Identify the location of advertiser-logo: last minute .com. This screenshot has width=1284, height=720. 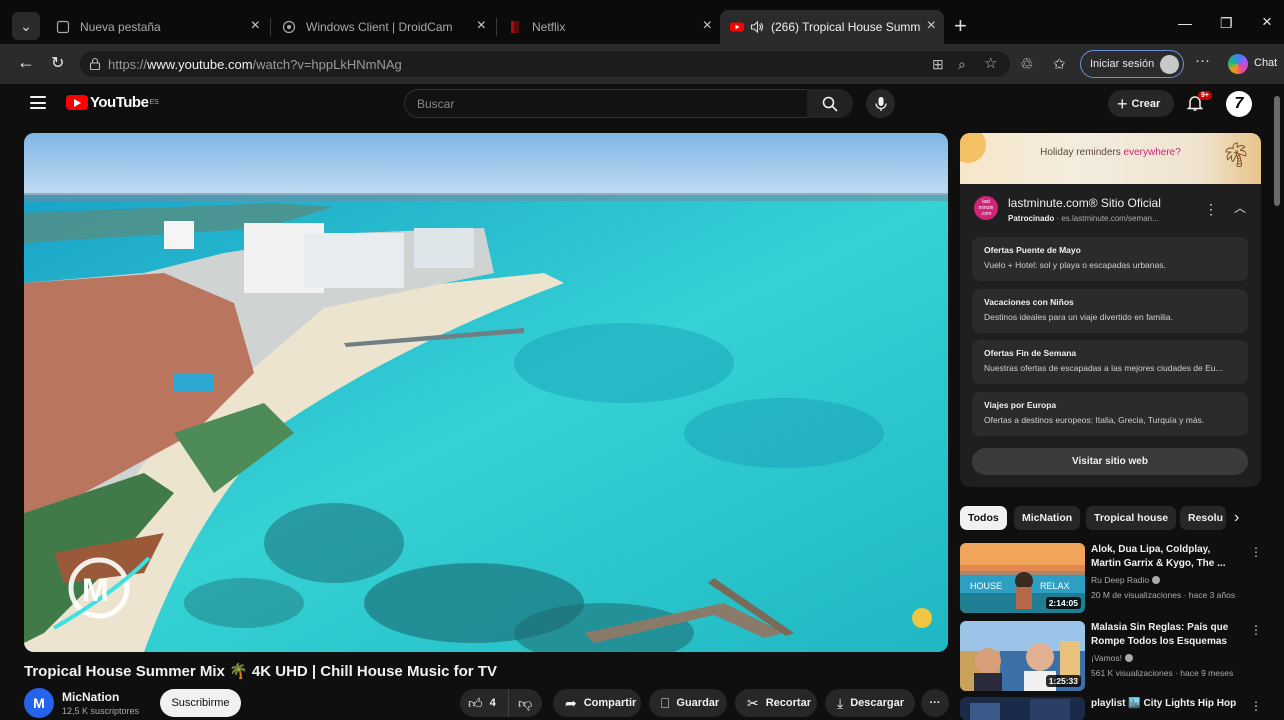
(986, 208).